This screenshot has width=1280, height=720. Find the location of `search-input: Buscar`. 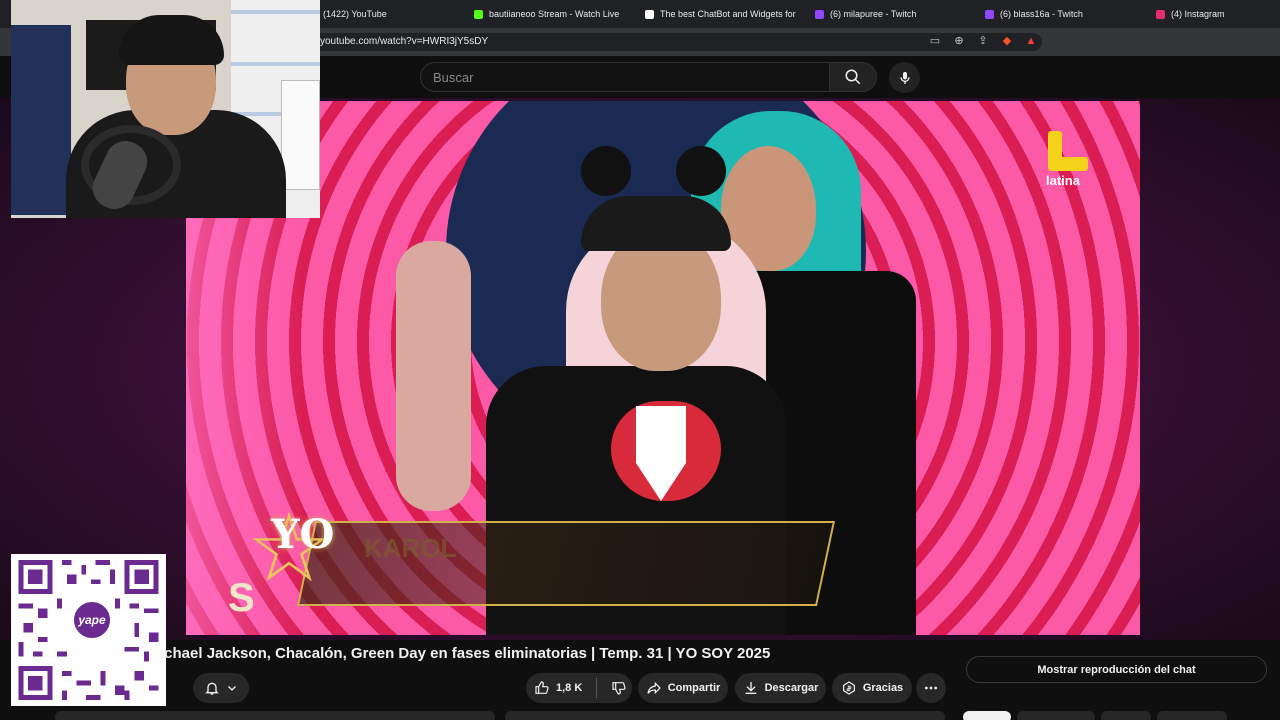

search-input: Buscar is located at coordinates (625, 77).